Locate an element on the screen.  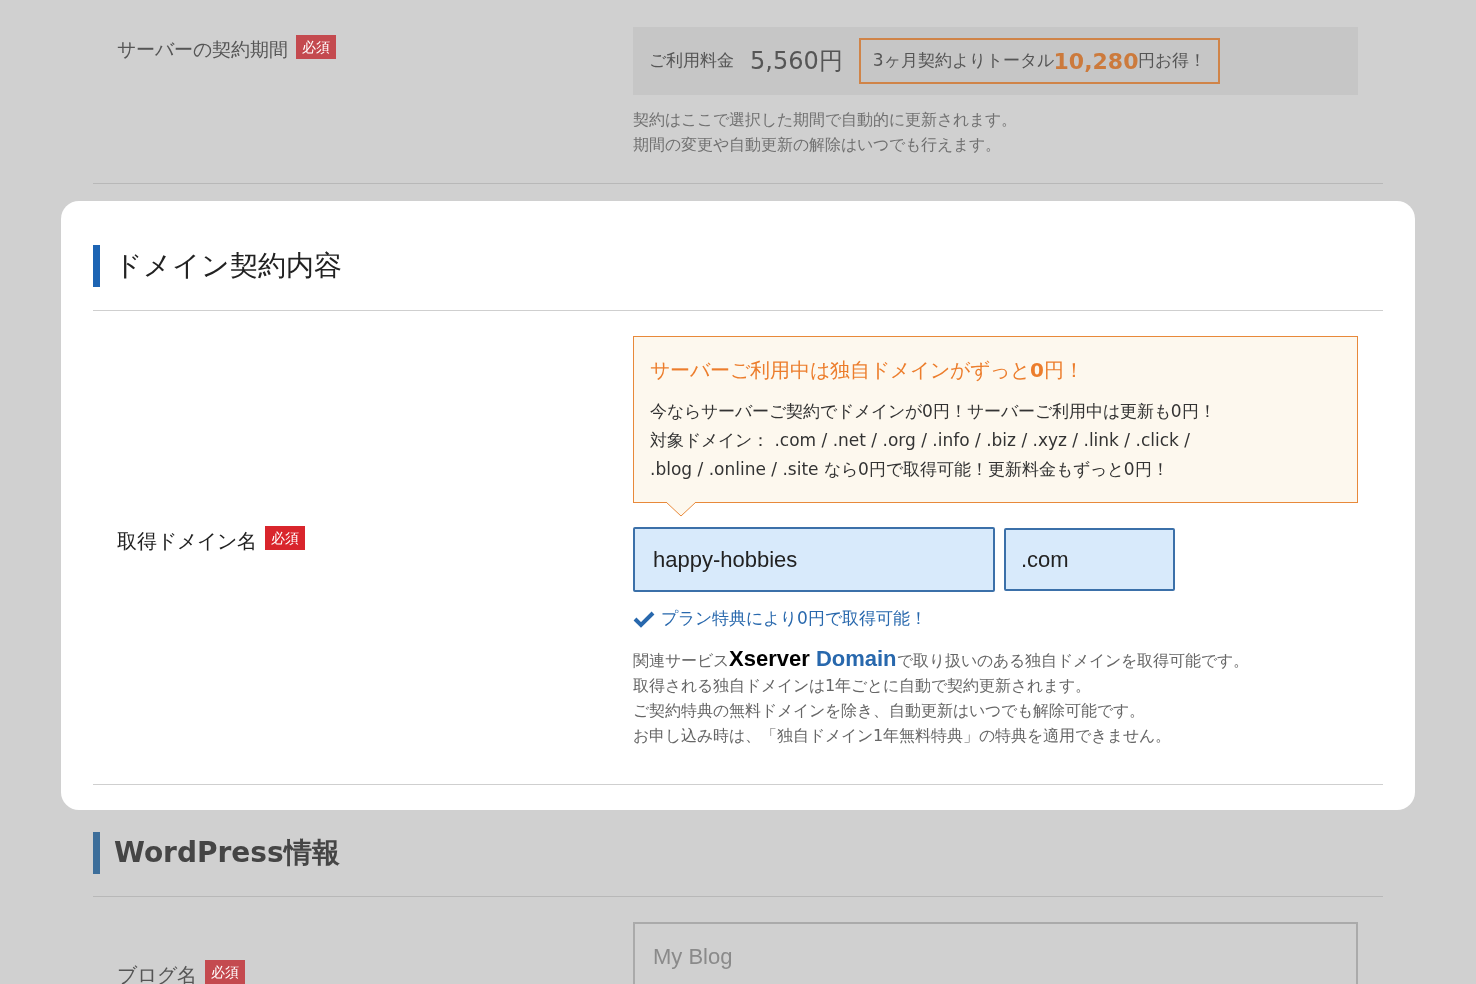
callout-title: サーバーご利用中は独自ドメインがずっと0円！ is located at coordinates (867, 370).